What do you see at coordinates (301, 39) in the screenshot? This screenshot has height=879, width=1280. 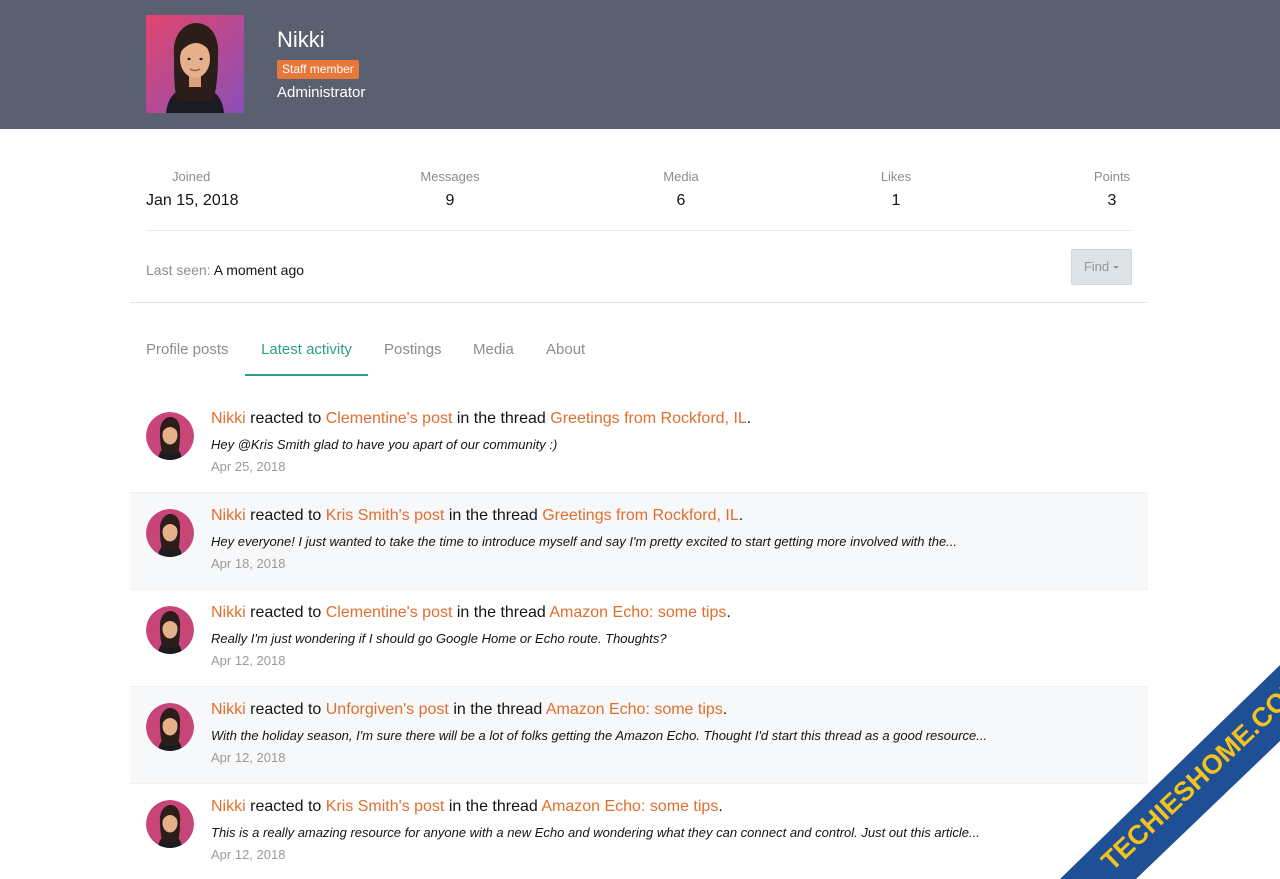 I see `profile-name: Nikki` at bounding box center [301, 39].